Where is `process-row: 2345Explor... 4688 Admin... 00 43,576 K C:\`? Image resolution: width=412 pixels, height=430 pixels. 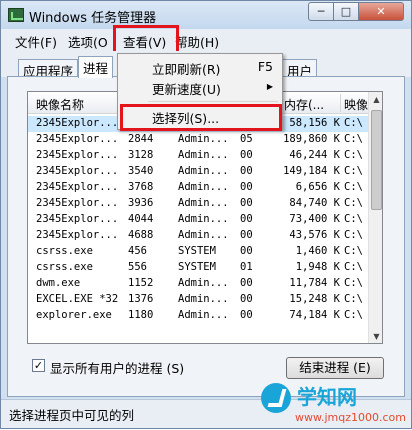 process-row: 2345Explor... 4688 Admin... 00 43,576 K C:\ is located at coordinates (198, 236).